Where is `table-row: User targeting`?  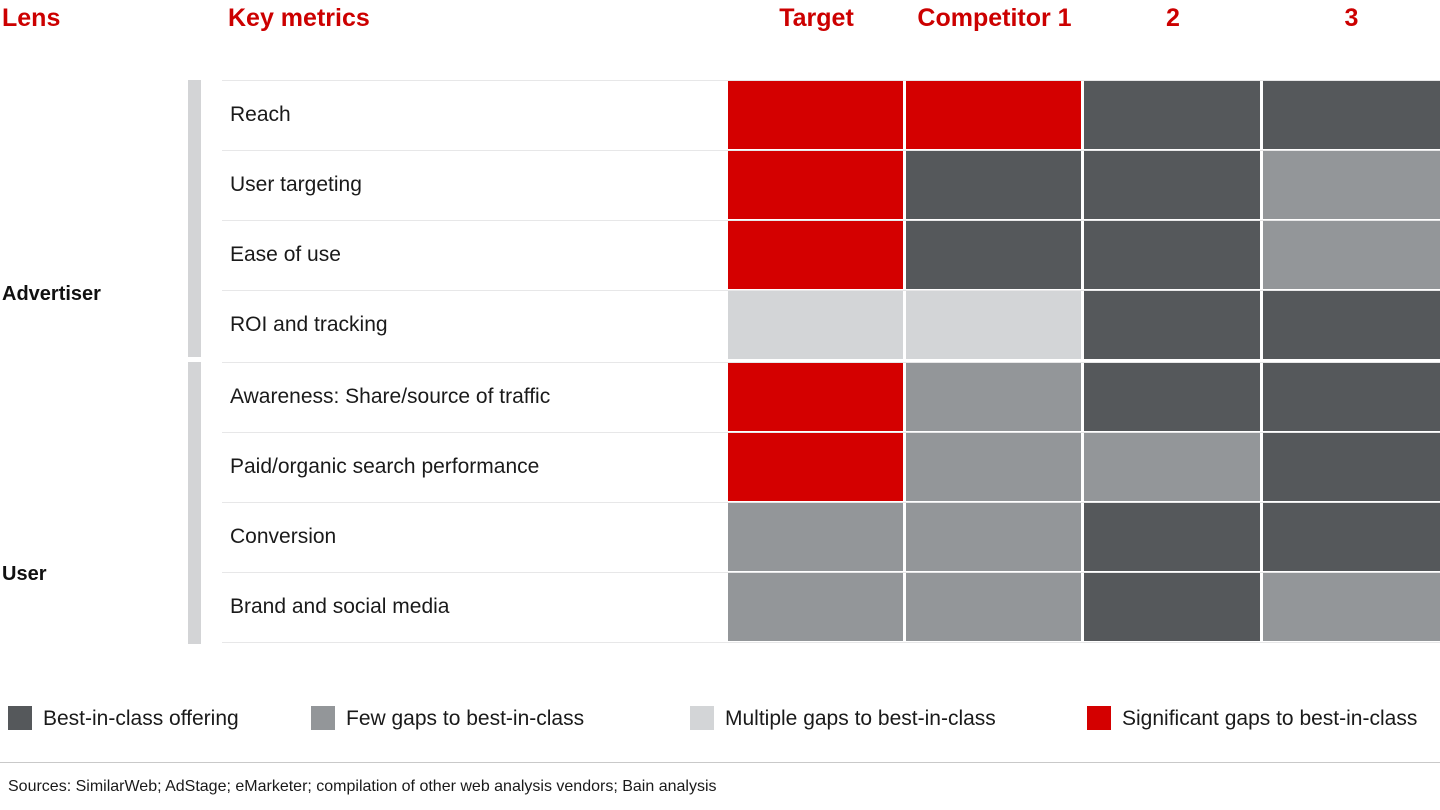 table-row: User targeting is located at coordinates (720, 185).